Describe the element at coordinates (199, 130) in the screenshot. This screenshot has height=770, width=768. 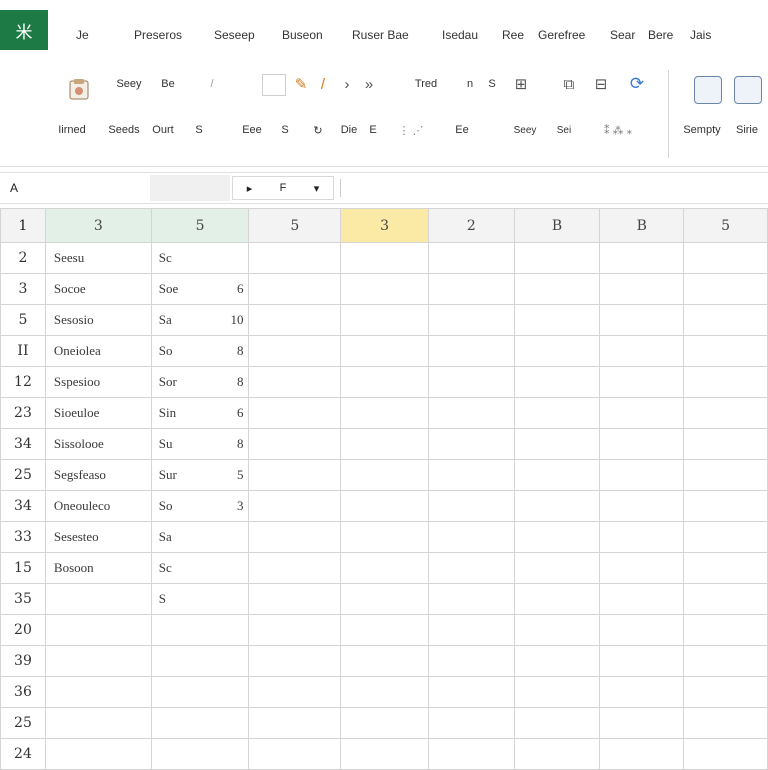
I see `ribbon-s-label: S` at that location.